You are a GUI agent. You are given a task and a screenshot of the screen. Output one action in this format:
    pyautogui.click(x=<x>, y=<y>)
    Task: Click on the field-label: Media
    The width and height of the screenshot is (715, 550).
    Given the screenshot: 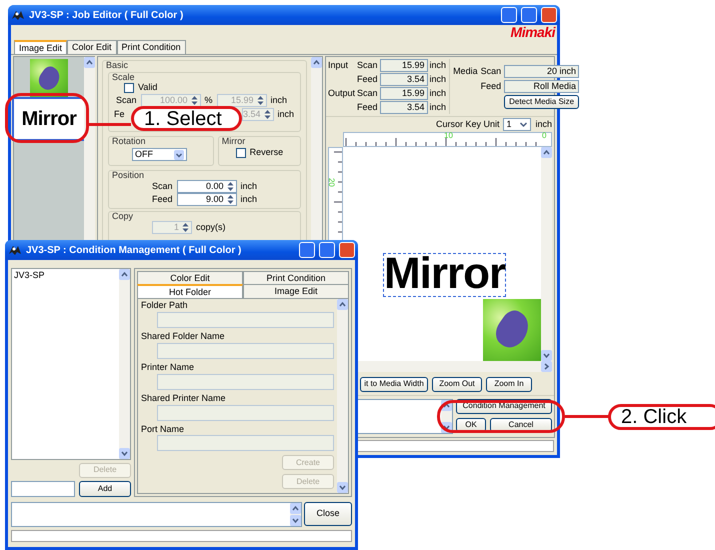 What is the action you would take?
    pyautogui.click(x=465, y=71)
    